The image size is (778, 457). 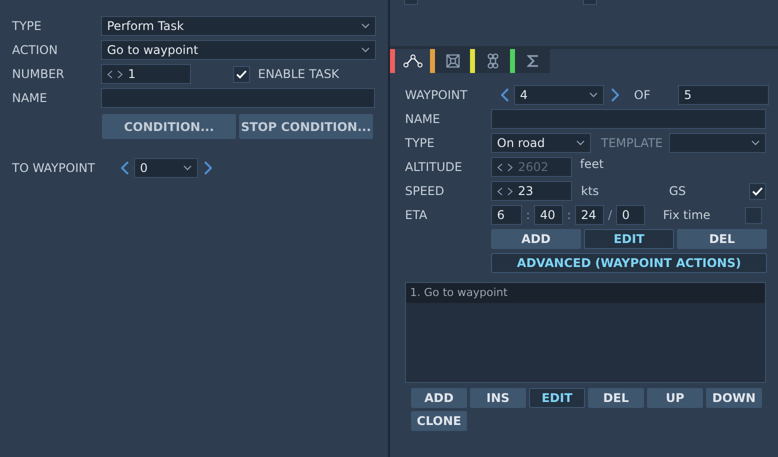 What do you see at coordinates (630, 215) in the screenshot?
I see `input-field: 0` at bounding box center [630, 215].